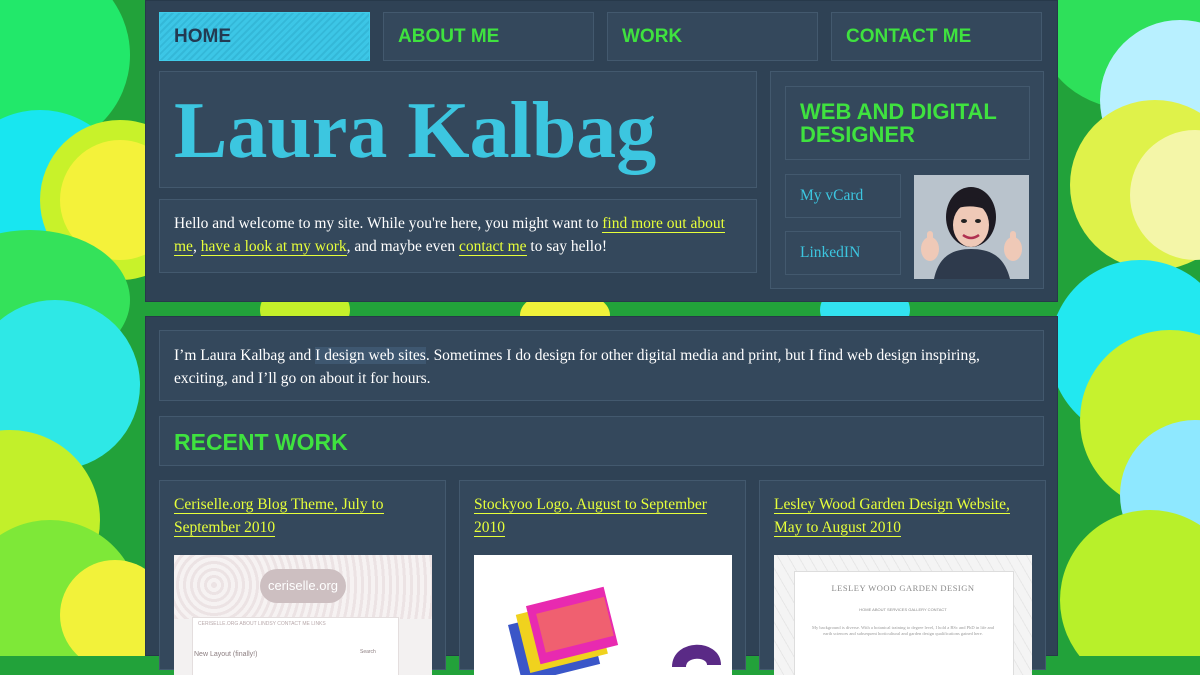 This screenshot has width=1200, height=675. I want to click on recent-work-heading: RECENT WORK, so click(601, 441).